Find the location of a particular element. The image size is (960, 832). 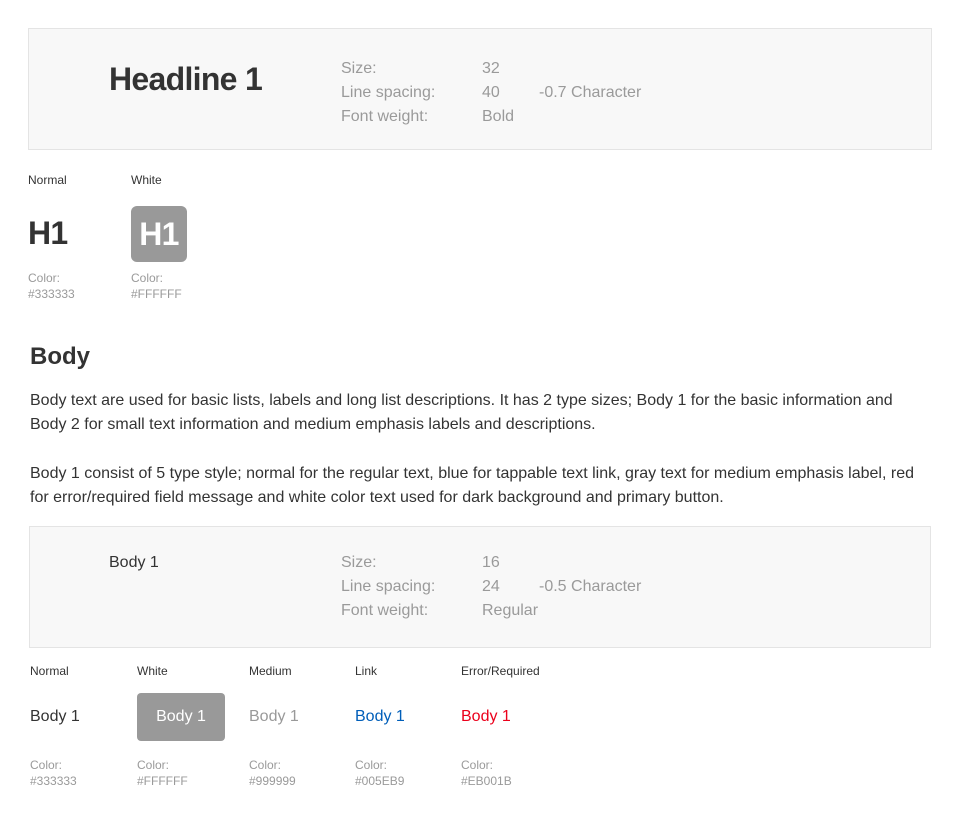

headline-spec-title: Headline 1 is located at coordinates (186, 79).